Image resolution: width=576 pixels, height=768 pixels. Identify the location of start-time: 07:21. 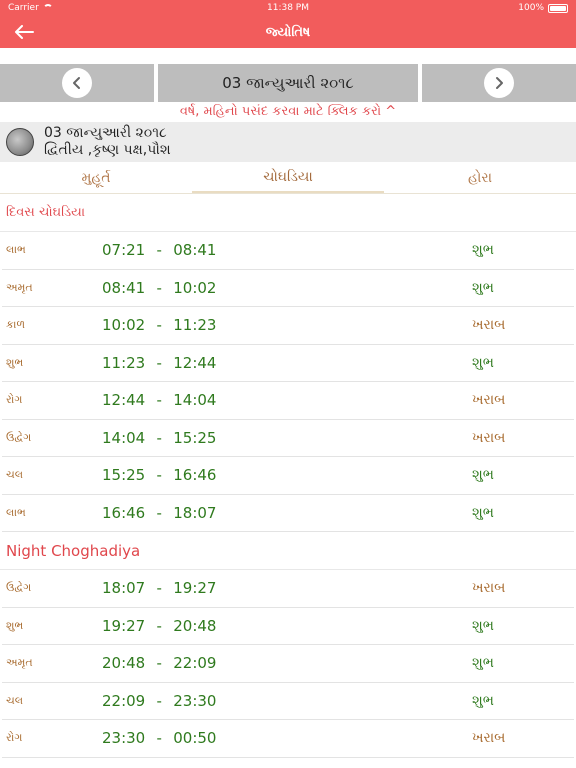
(124, 250).